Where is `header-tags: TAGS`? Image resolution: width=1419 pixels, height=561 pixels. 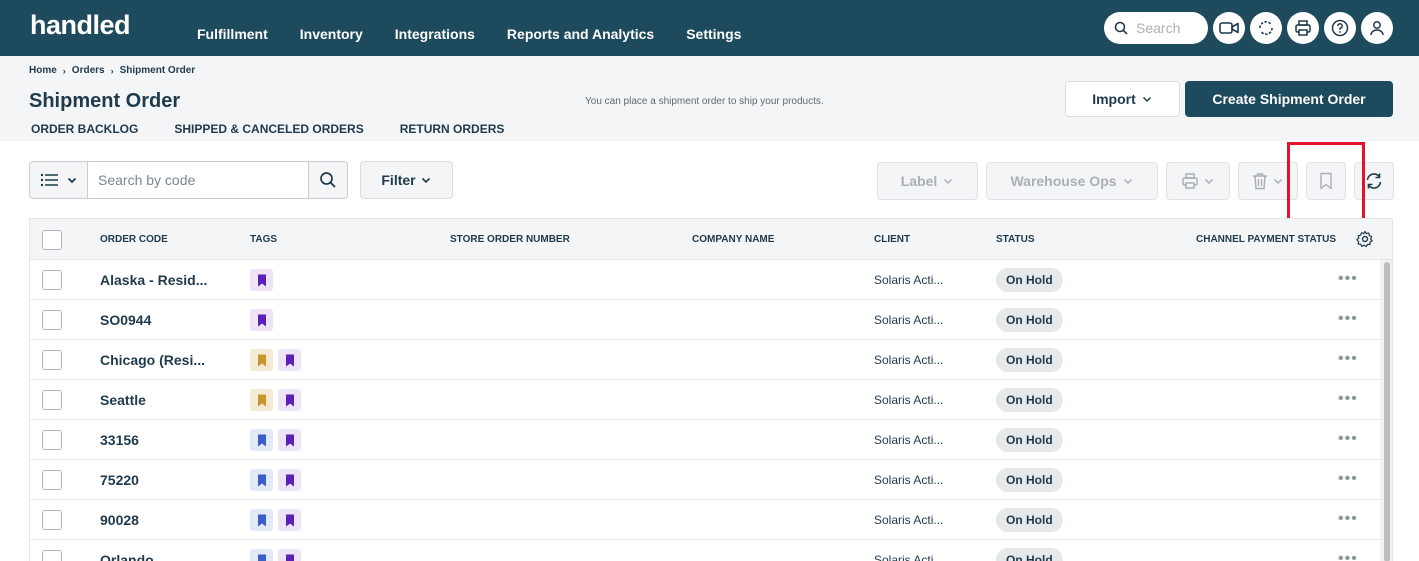 header-tags: TAGS is located at coordinates (263, 239).